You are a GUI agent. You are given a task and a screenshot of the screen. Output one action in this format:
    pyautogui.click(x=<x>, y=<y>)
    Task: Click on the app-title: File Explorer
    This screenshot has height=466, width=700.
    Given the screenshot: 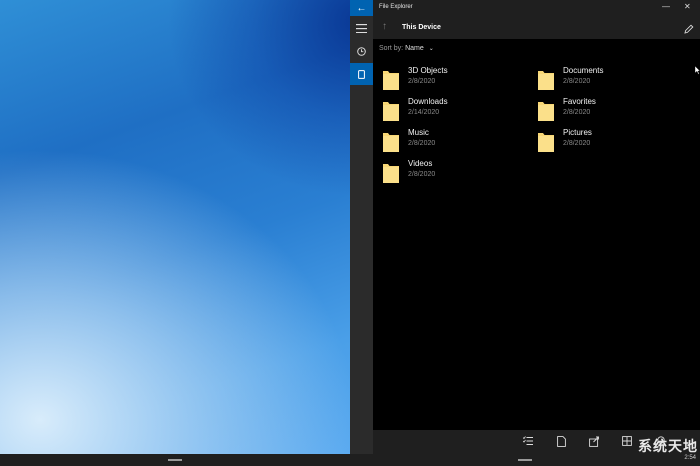 What is the action you would take?
    pyautogui.click(x=396, y=7)
    